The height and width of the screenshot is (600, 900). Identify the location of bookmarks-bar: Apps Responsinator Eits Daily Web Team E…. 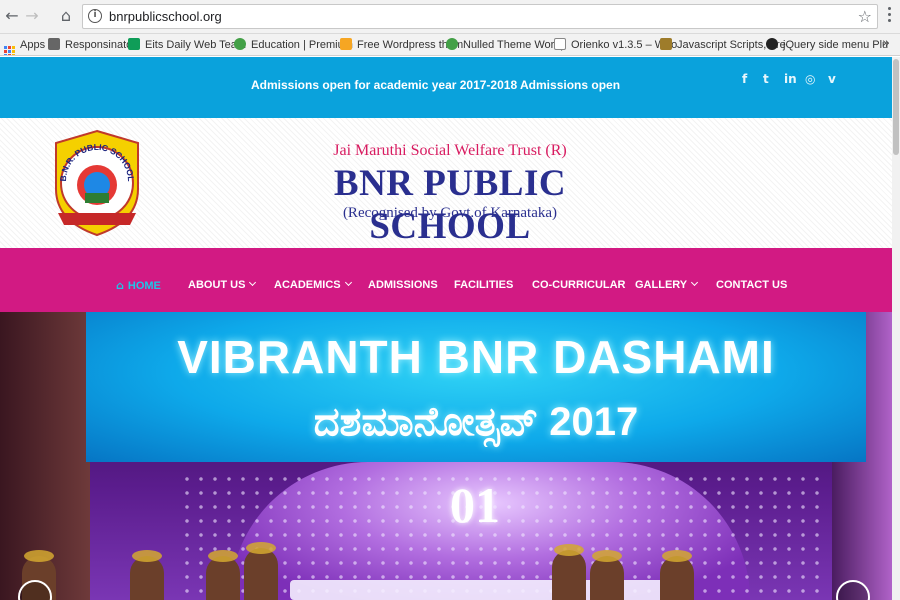
(450, 45).